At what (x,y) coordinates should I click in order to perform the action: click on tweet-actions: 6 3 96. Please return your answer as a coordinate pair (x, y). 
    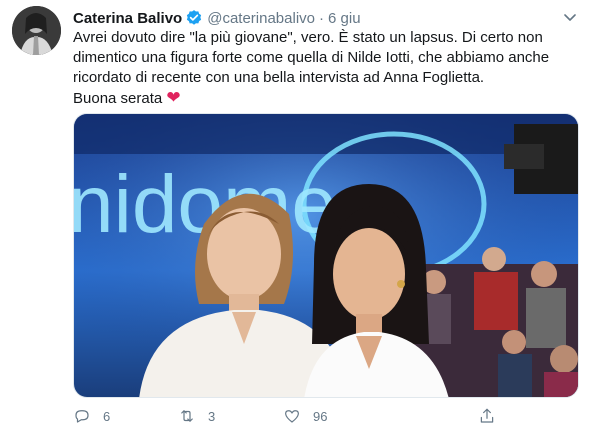
    Looking at the image, I should click on (293, 416).